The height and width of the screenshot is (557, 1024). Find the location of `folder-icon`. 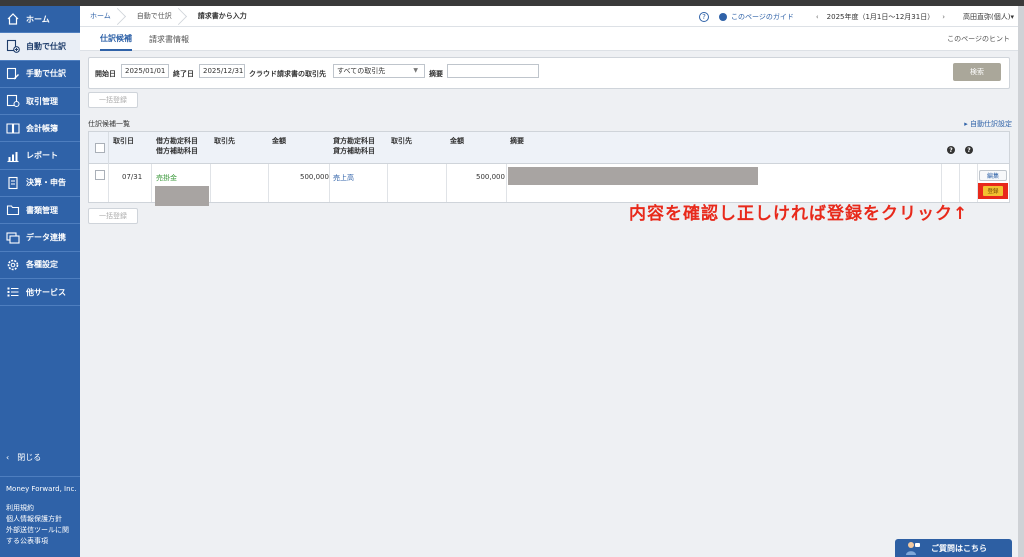

folder-icon is located at coordinates (13, 210).